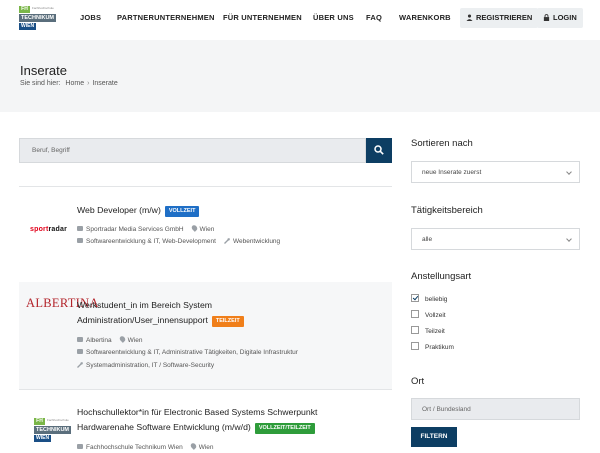 This screenshot has width=600, height=453. What do you see at coordinates (24, 9) in the screenshot?
I see `logo-fh-mark: FH` at bounding box center [24, 9].